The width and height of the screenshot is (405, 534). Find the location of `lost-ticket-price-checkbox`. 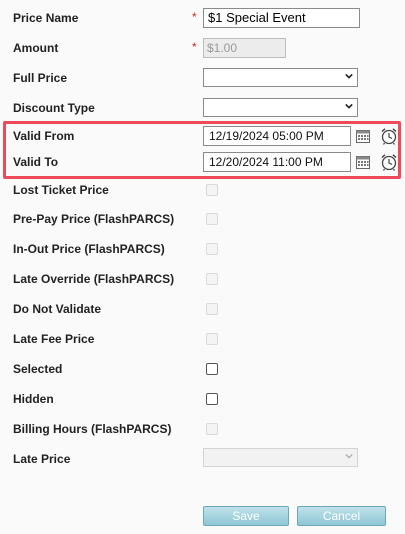

lost-ticket-price-checkbox is located at coordinates (212, 190).